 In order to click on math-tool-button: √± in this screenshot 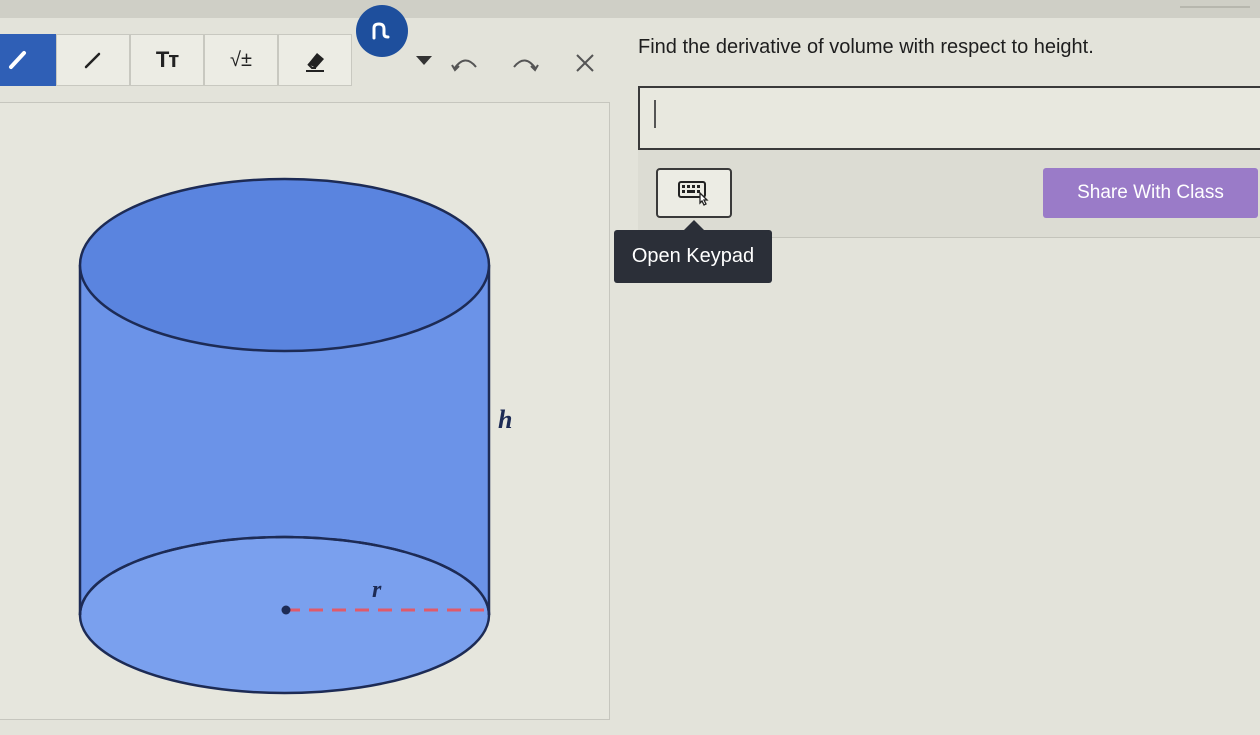, I will do `click(241, 60)`.